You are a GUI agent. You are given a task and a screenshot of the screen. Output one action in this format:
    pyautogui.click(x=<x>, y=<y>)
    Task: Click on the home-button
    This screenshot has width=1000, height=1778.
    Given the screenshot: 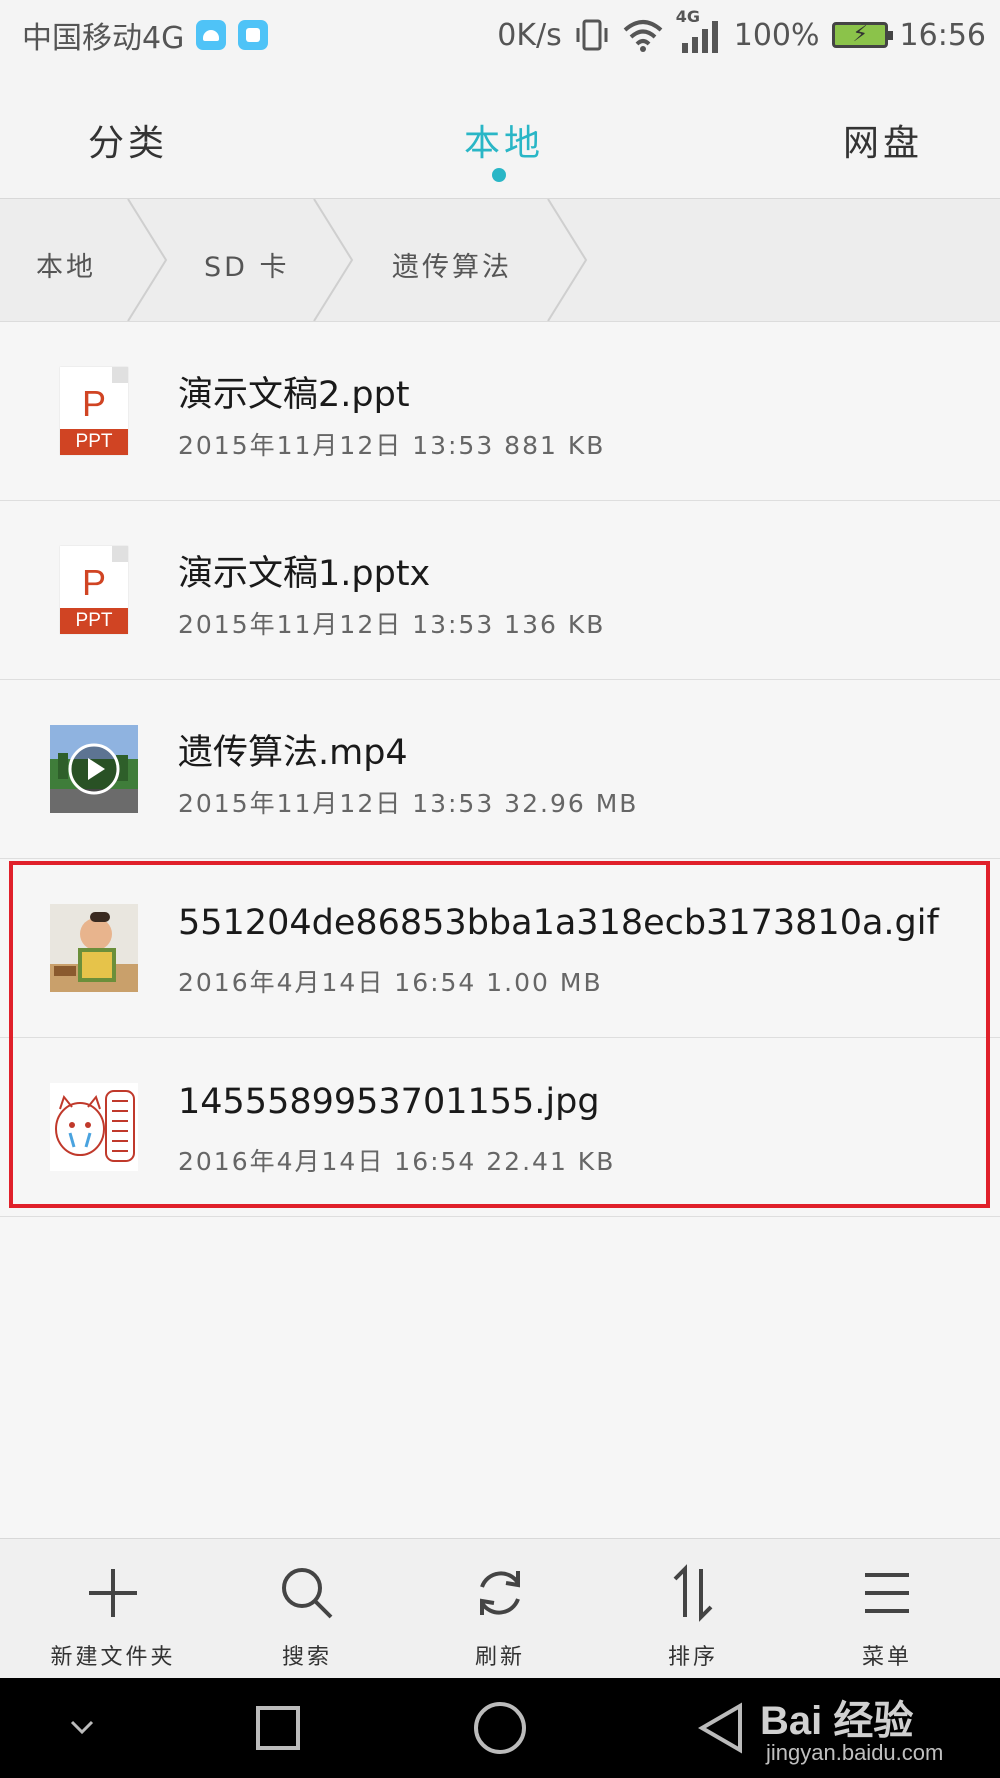 What is the action you would take?
    pyautogui.click(x=500, y=1728)
    